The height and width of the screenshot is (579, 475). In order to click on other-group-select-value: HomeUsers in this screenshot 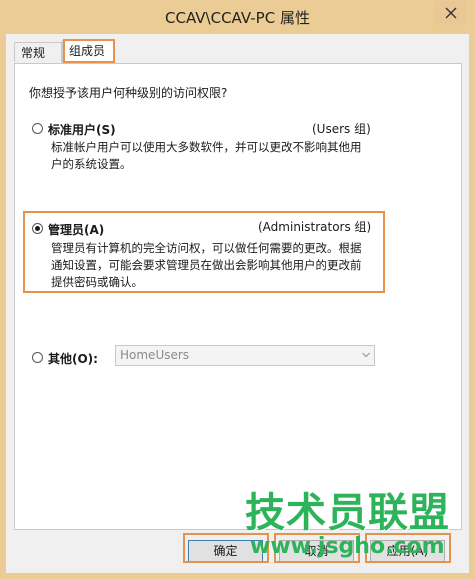, I will do `click(155, 355)`.